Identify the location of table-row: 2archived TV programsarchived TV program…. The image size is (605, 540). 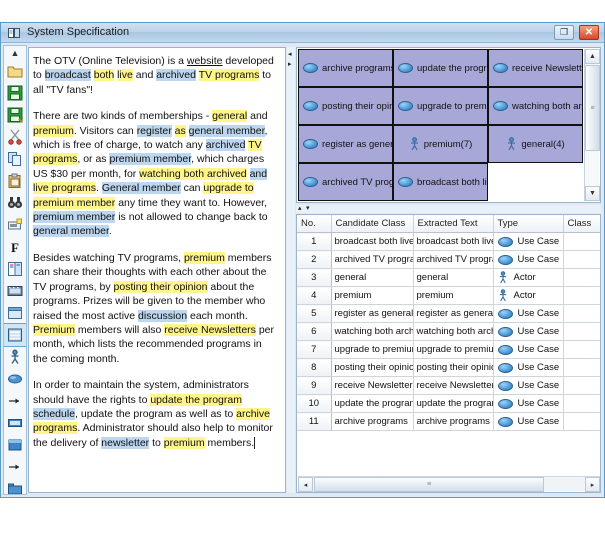
(448, 259).